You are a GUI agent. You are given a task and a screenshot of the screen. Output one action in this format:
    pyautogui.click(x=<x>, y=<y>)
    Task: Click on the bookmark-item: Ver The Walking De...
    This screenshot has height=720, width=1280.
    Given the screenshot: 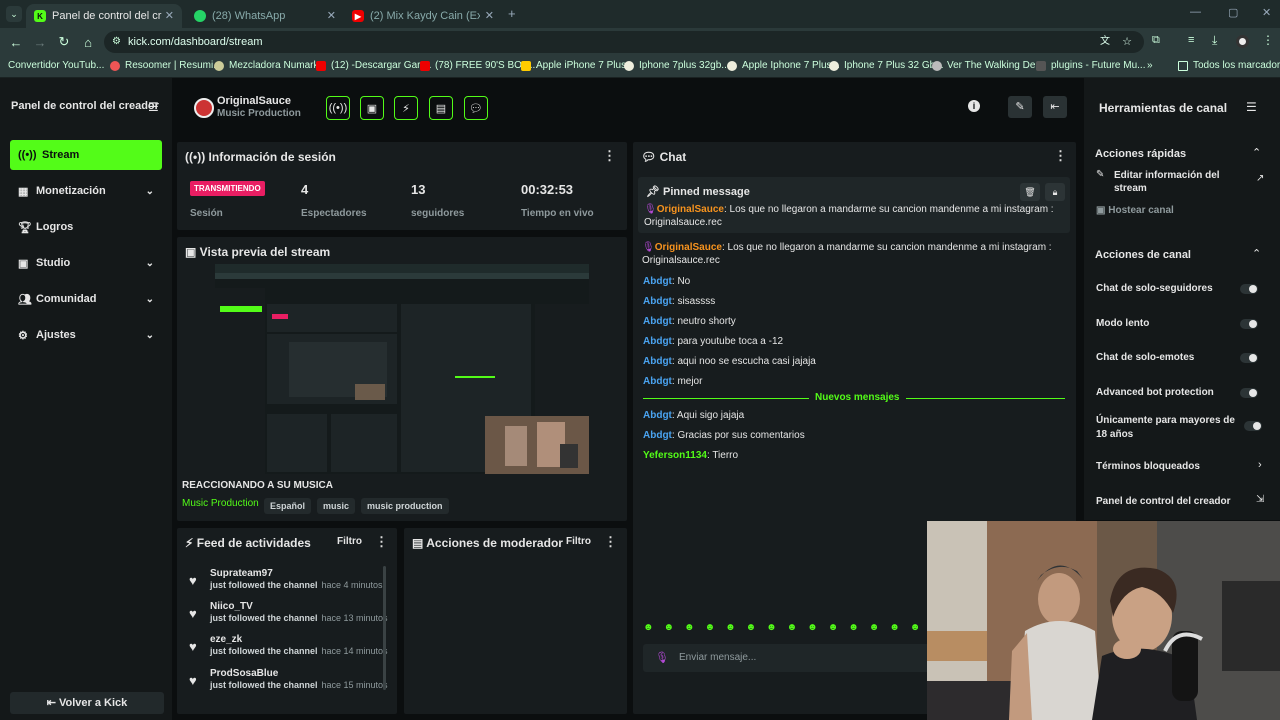 What is the action you would take?
    pyautogui.click(x=988, y=65)
    